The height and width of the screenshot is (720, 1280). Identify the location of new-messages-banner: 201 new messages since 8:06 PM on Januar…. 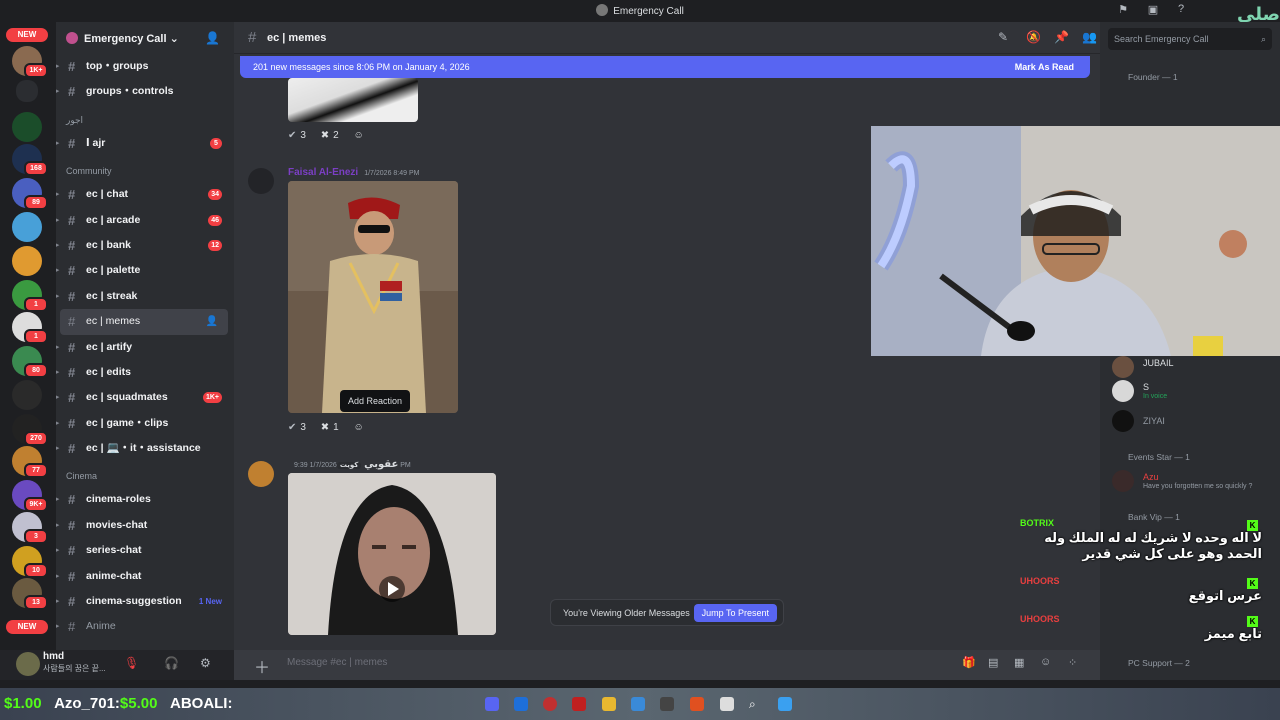
(665, 67).